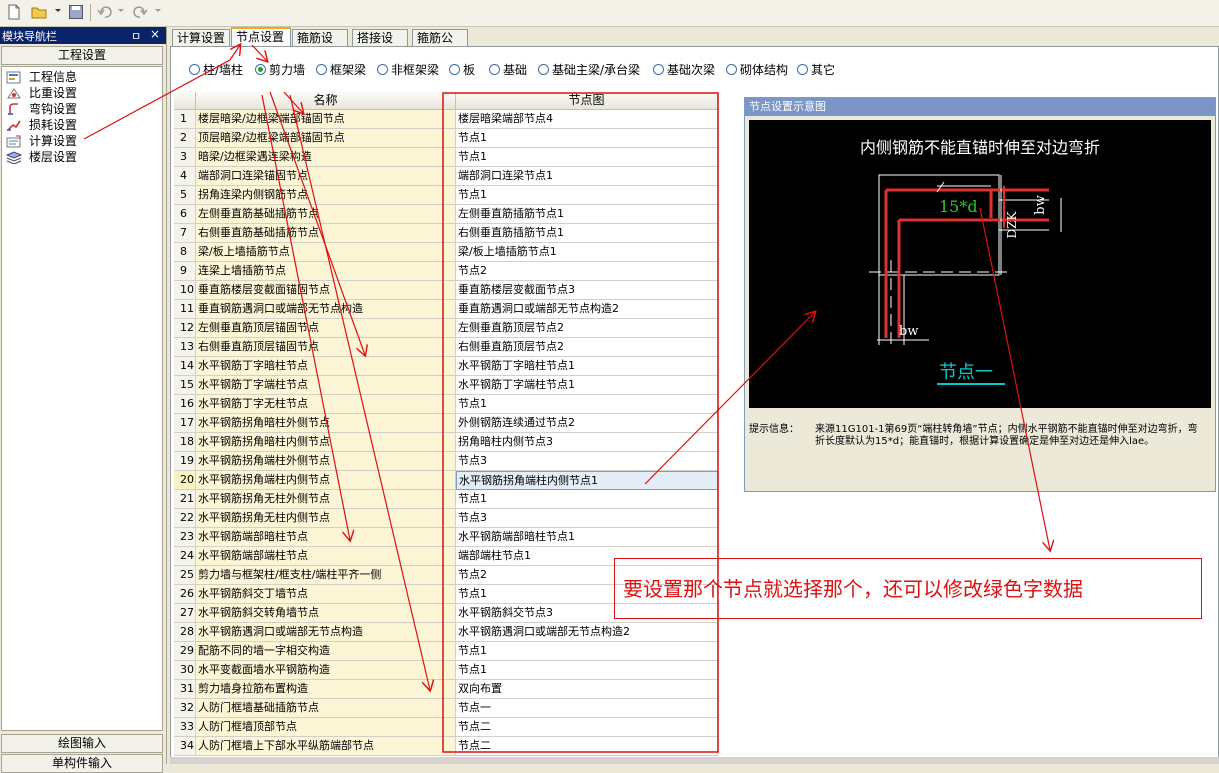 This screenshot has width=1219, height=773. What do you see at coordinates (587, 214) in the screenshot?
I see `row-node-cell: 左侧垂直筋插筋节点1` at bounding box center [587, 214].